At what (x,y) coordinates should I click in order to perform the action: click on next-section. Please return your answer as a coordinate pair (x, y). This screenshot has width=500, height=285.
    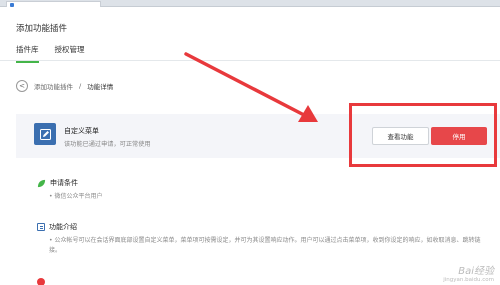
    Looking at the image, I should click on (43, 281).